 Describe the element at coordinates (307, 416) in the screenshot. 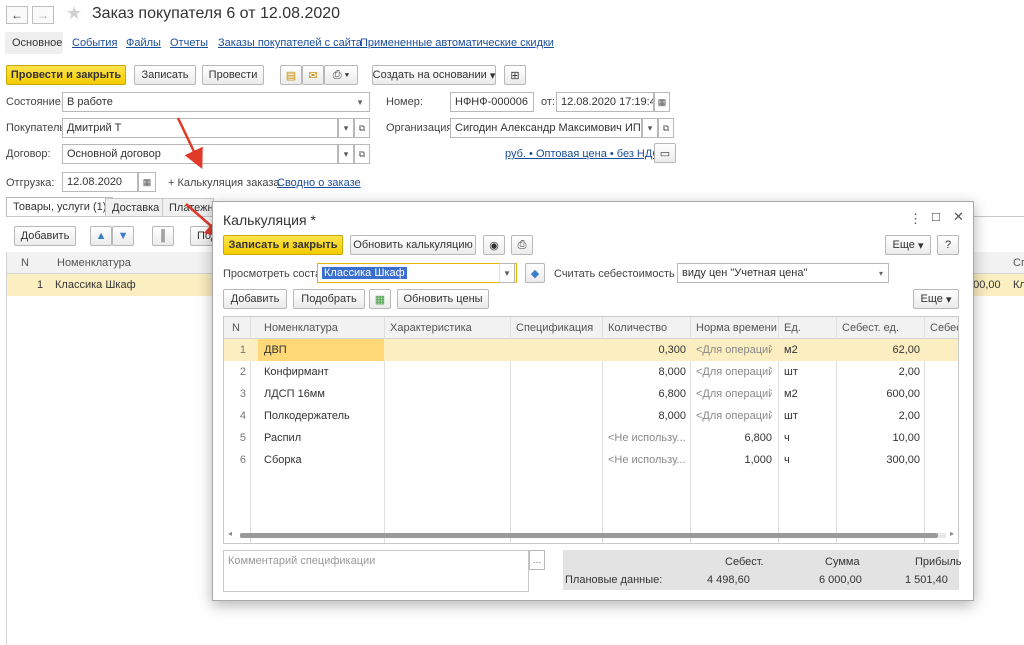

I see `row-nomenclature: Полкодержатель` at that location.